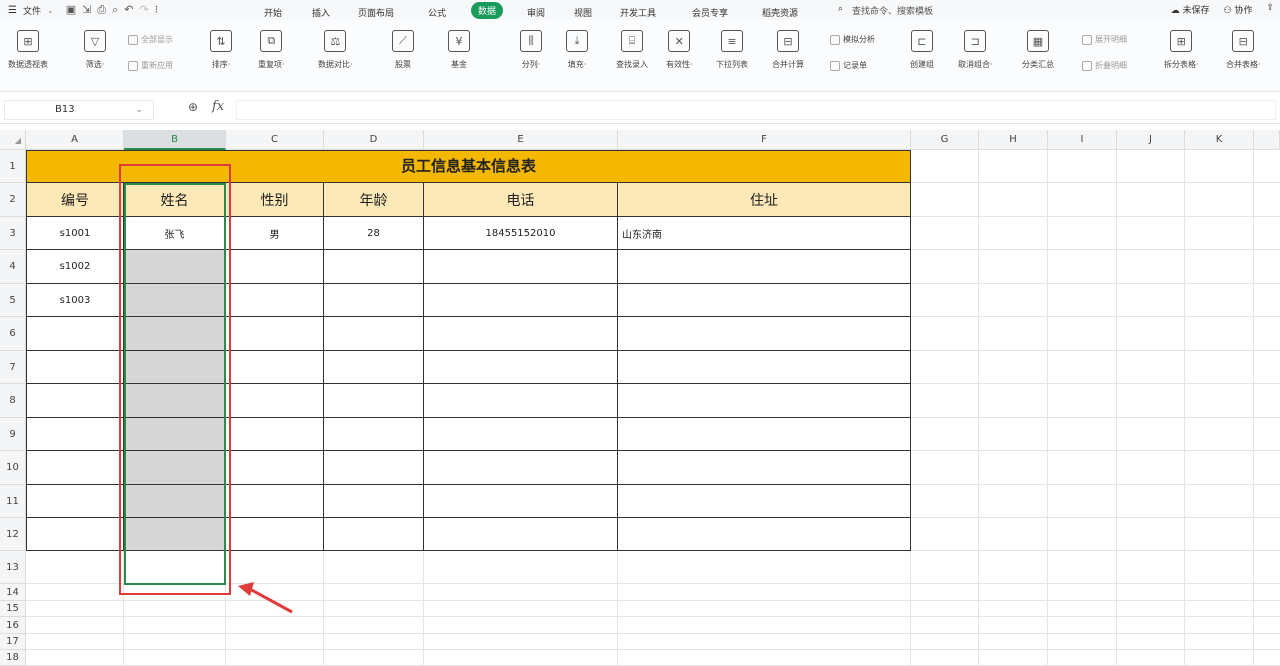  I want to click on row-header-1: 1, so click(13, 166).